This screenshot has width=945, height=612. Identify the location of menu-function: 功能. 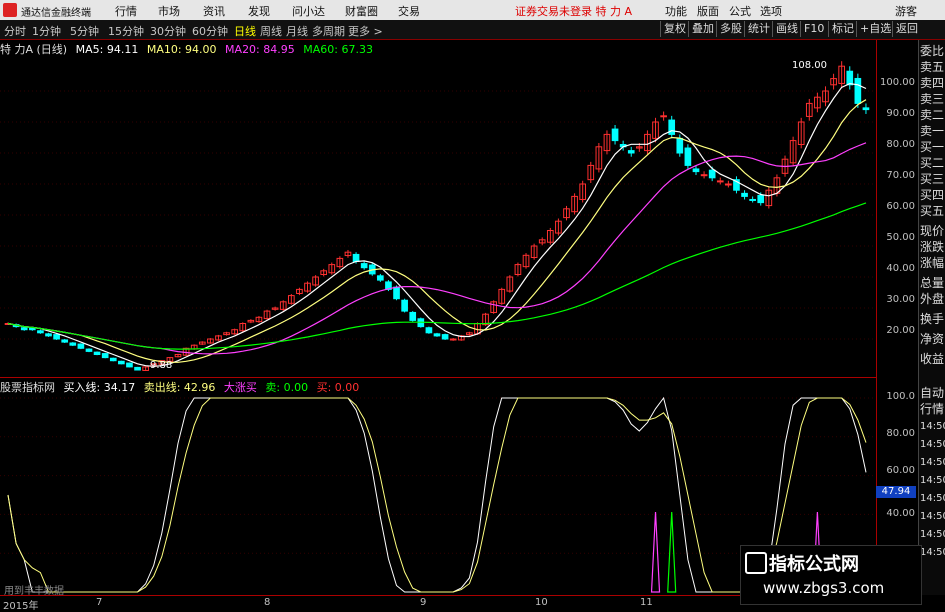
(676, 11).